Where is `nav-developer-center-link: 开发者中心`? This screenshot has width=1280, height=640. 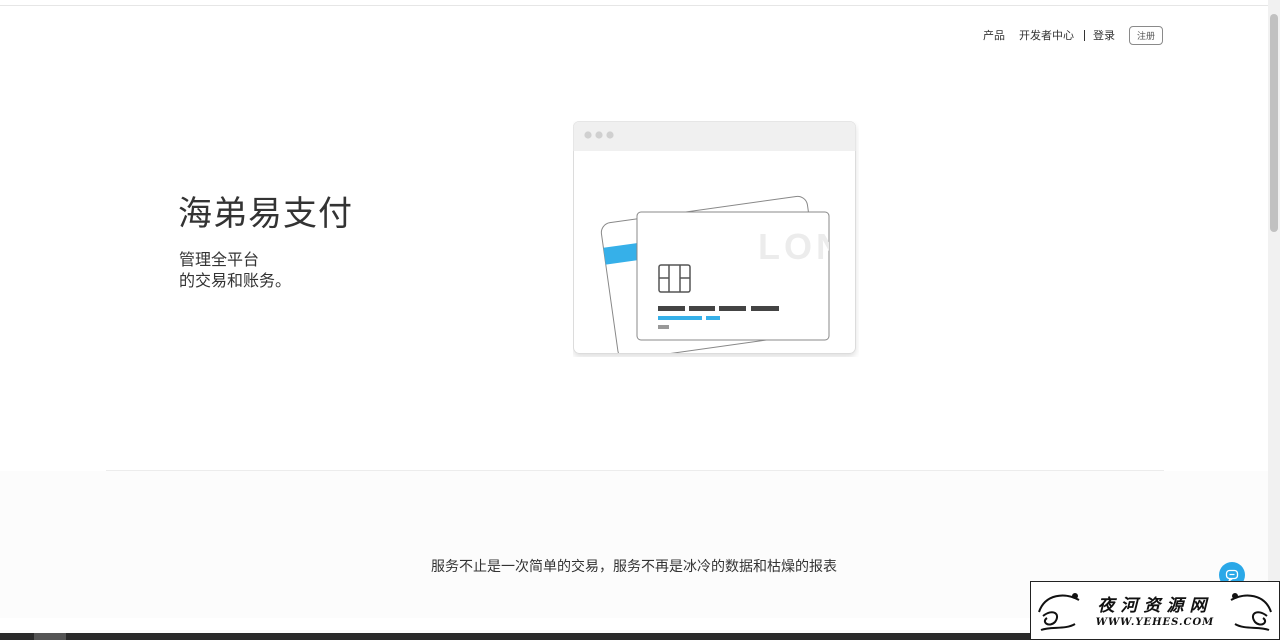
nav-developer-center-link: 开发者中心 is located at coordinates (1046, 35).